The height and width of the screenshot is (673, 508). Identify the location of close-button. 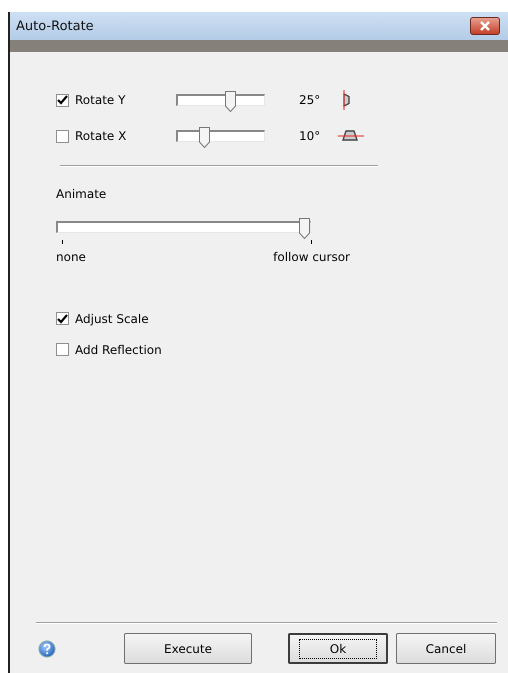
(485, 26).